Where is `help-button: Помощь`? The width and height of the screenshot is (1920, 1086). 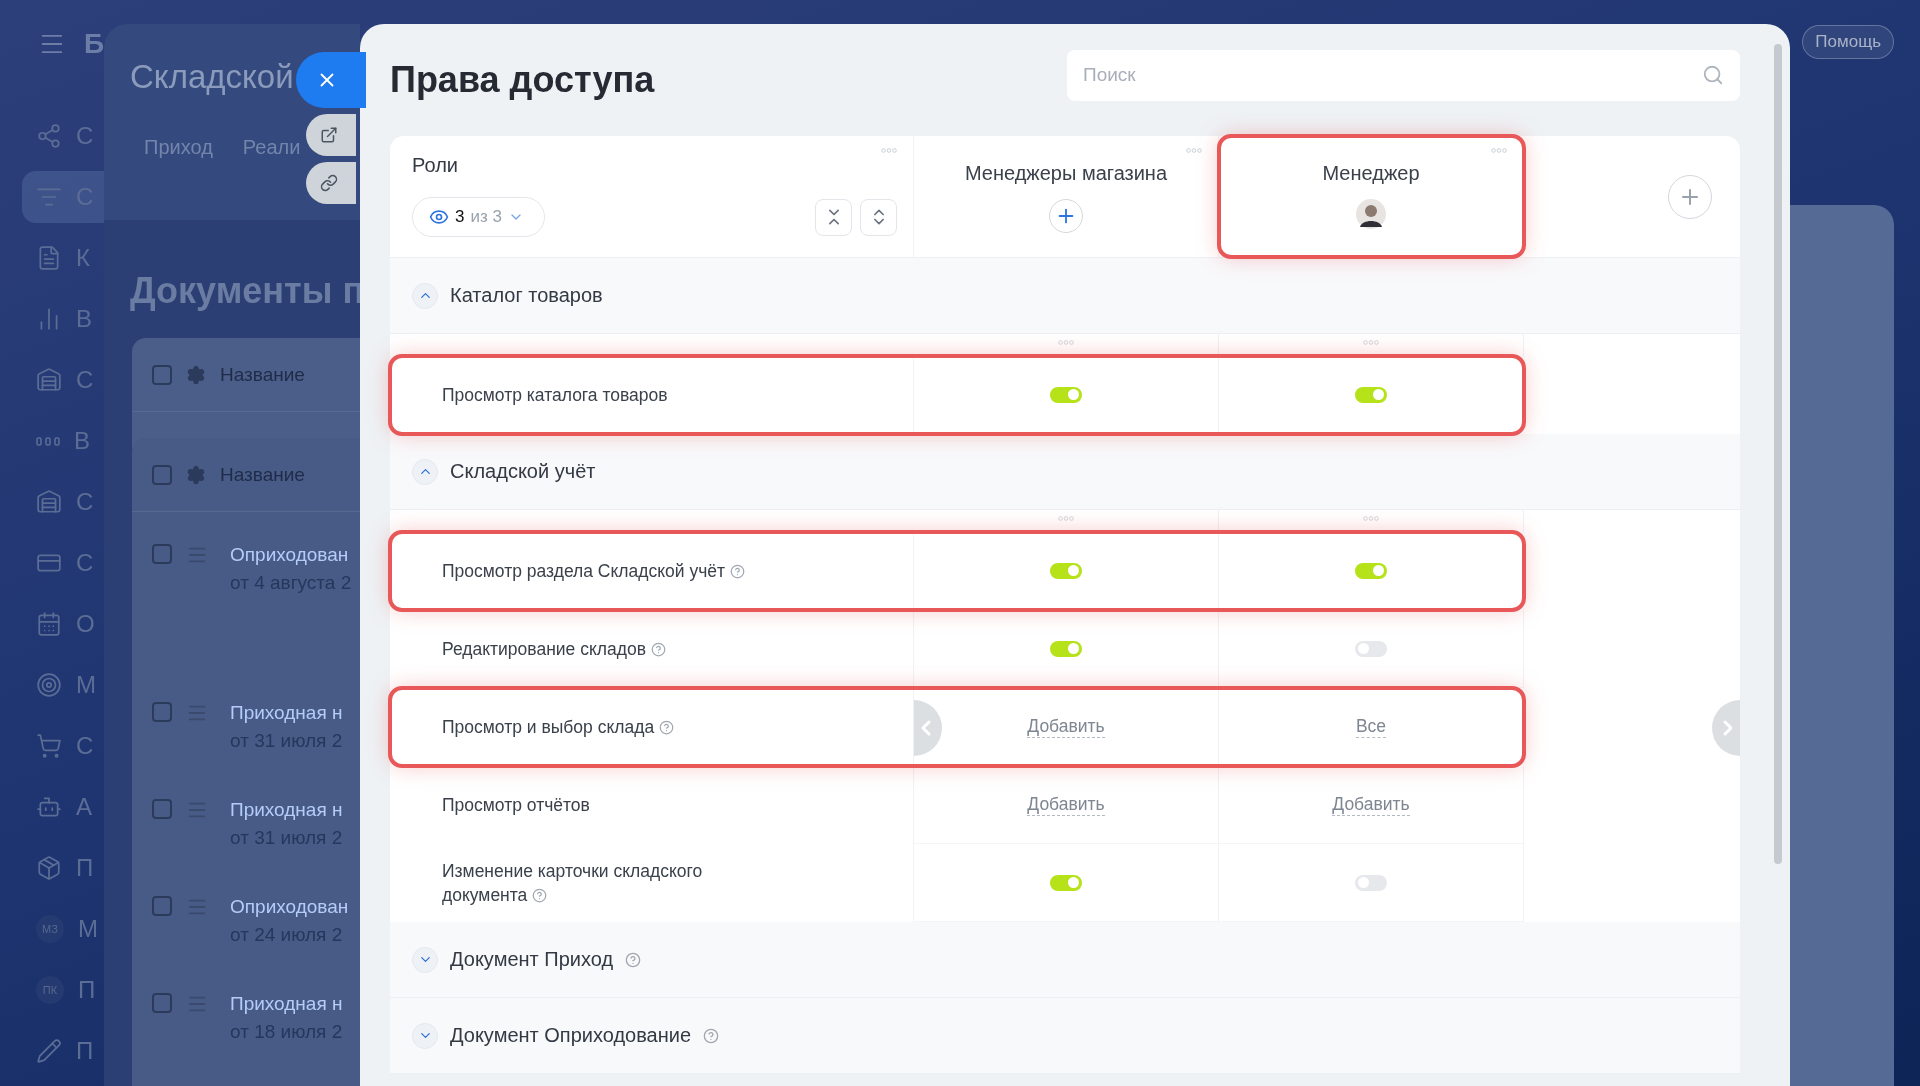
help-button: Помощь is located at coordinates (1848, 42).